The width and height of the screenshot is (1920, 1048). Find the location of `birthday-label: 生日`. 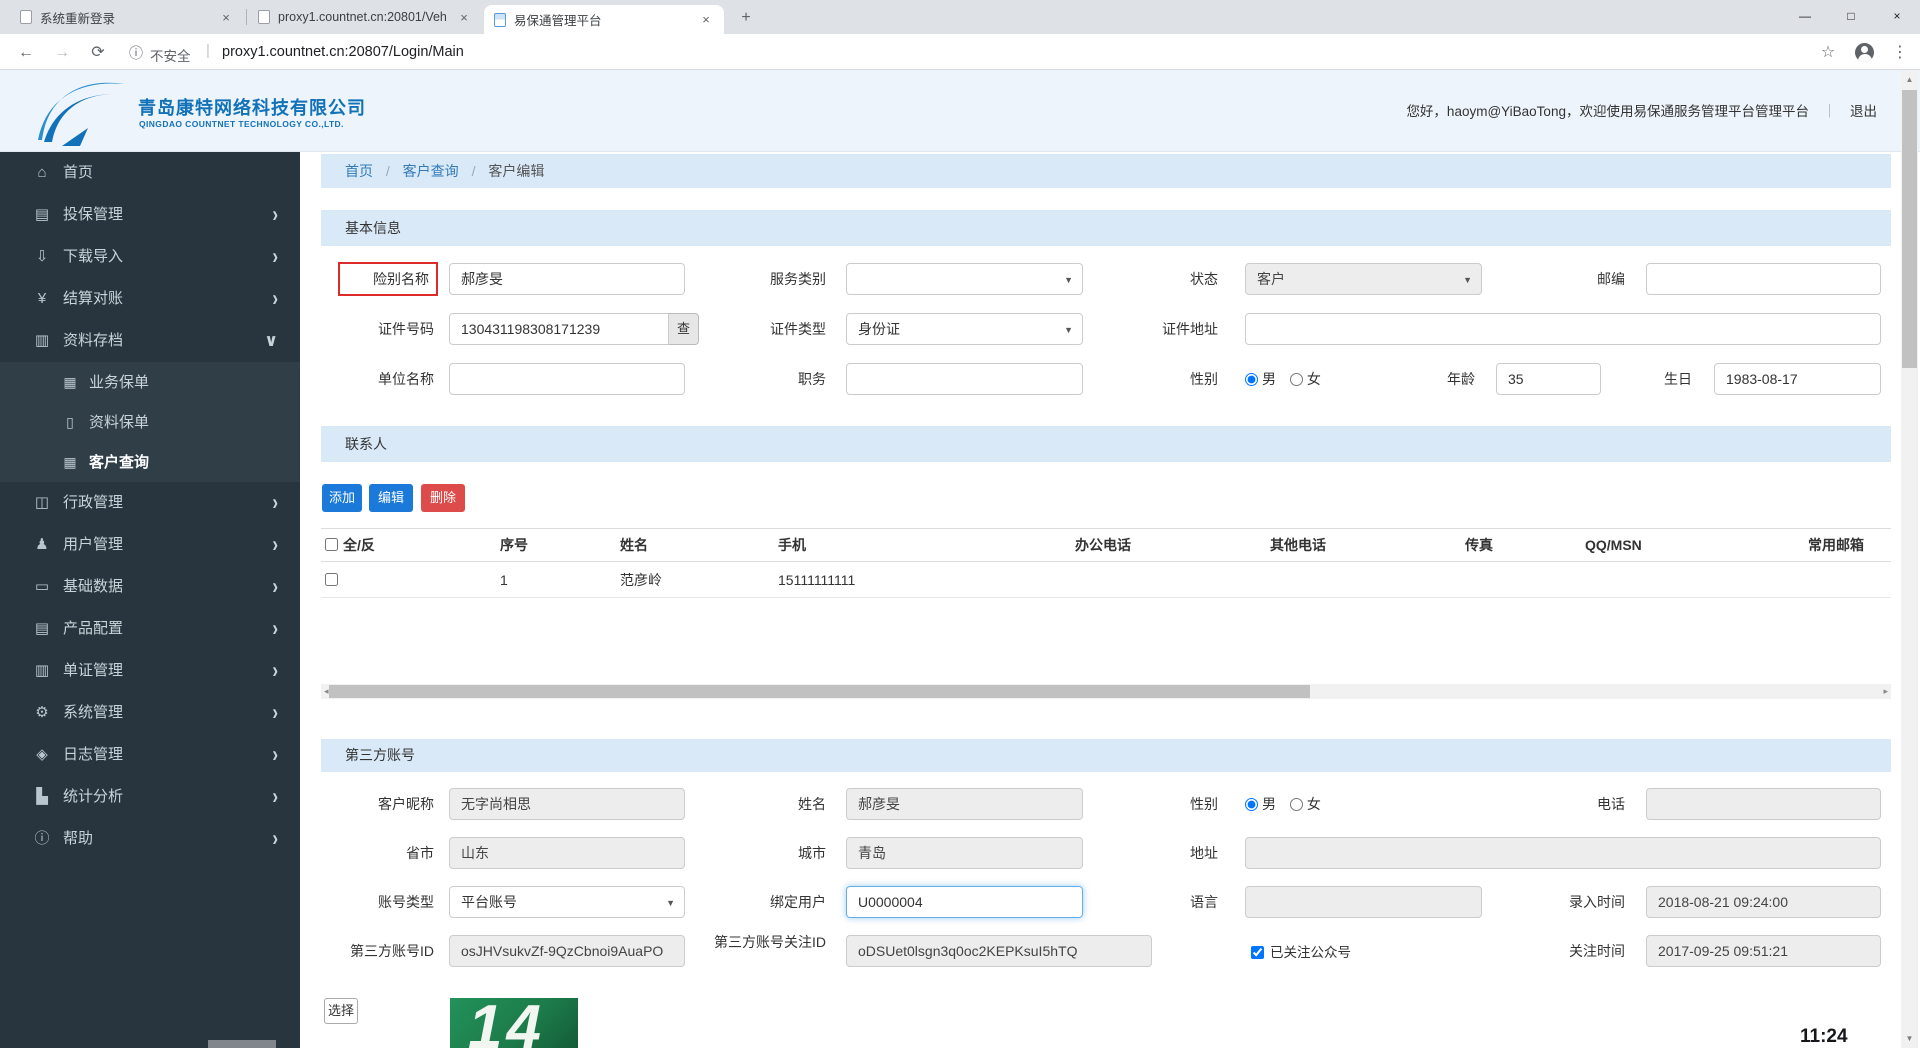

birthday-label: 生日 is located at coordinates (1678, 379).